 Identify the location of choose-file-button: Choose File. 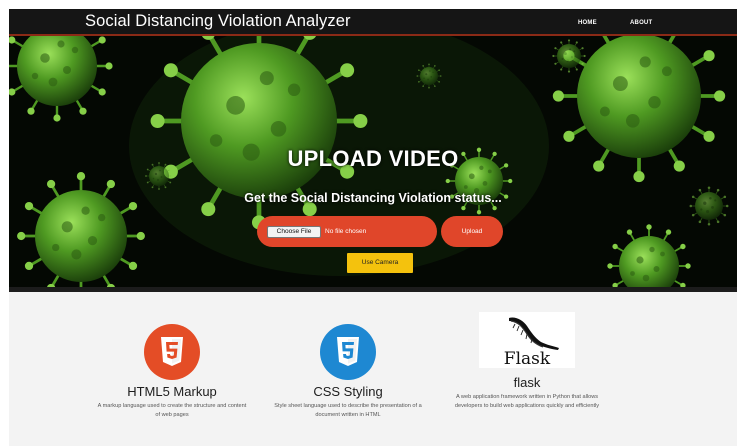
(294, 232).